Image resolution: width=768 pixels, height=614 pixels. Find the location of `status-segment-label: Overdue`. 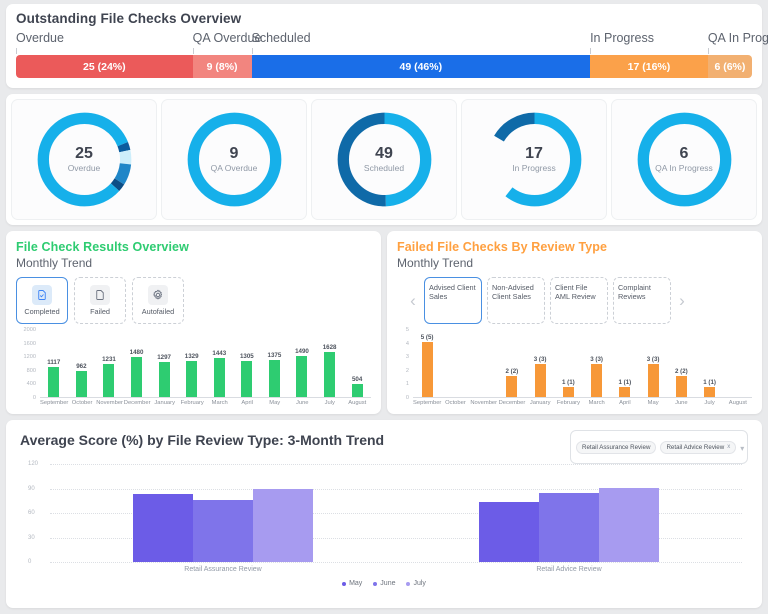

status-segment-label: Overdue is located at coordinates (40, 38).